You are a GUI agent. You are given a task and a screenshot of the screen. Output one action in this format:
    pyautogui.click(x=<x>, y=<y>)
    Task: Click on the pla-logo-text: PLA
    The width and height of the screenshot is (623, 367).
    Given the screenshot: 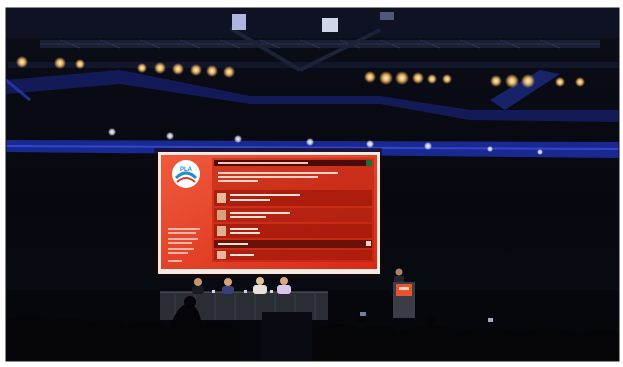 What is the action you would take?
    pyautogui.click(x=186, y=170)
    